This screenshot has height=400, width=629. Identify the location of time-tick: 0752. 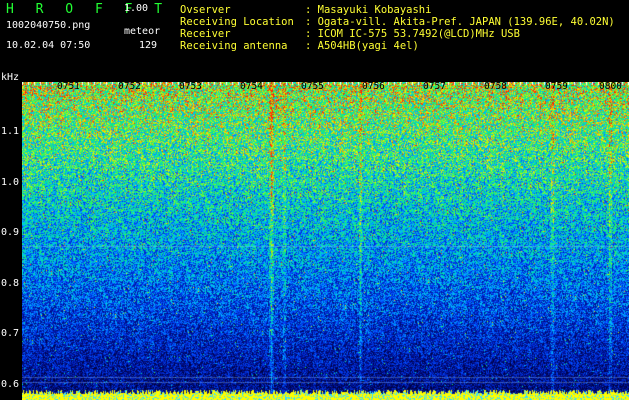
(129, 86).